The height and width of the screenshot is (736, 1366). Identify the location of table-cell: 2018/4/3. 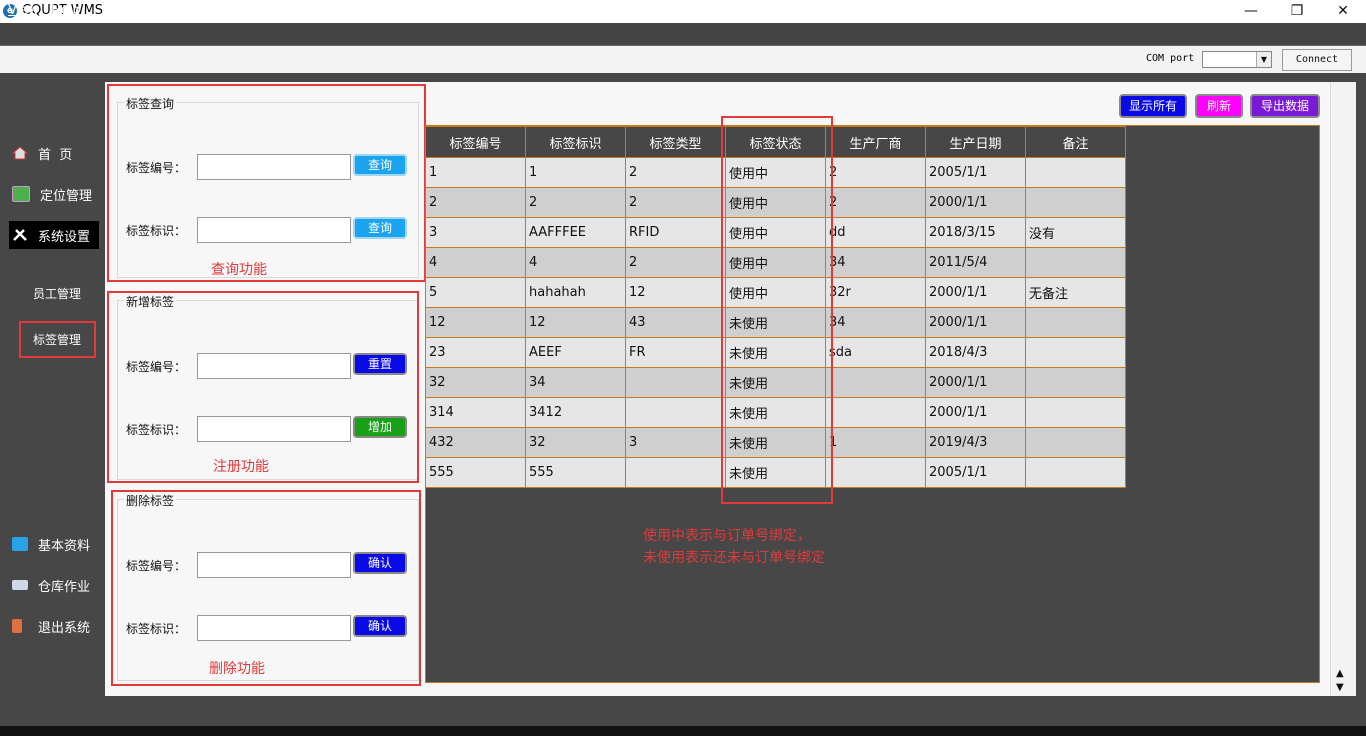
(975, 352).